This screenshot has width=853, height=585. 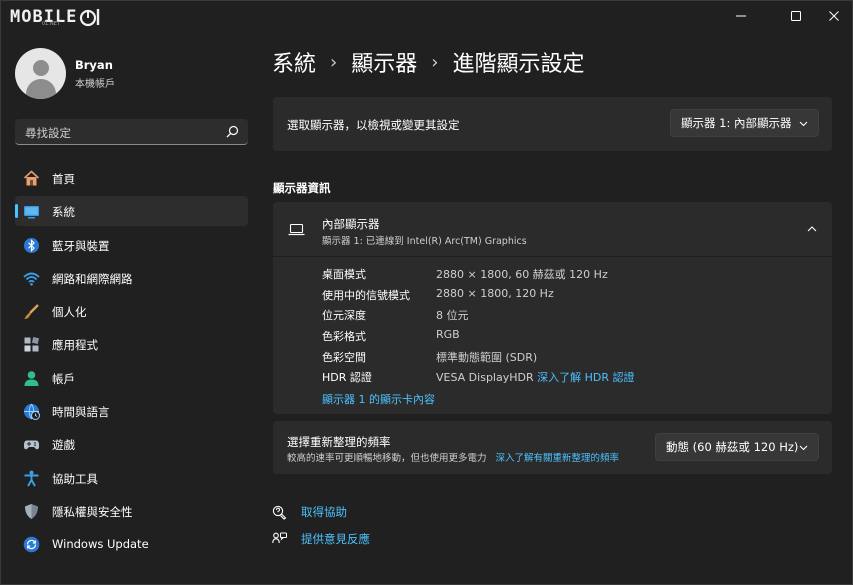 I want to click on network-icon, so click(x=31, y=279).